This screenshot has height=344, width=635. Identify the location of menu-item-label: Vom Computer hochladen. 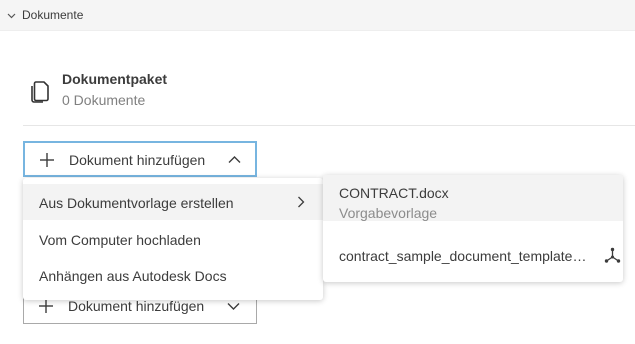
(120, 240).